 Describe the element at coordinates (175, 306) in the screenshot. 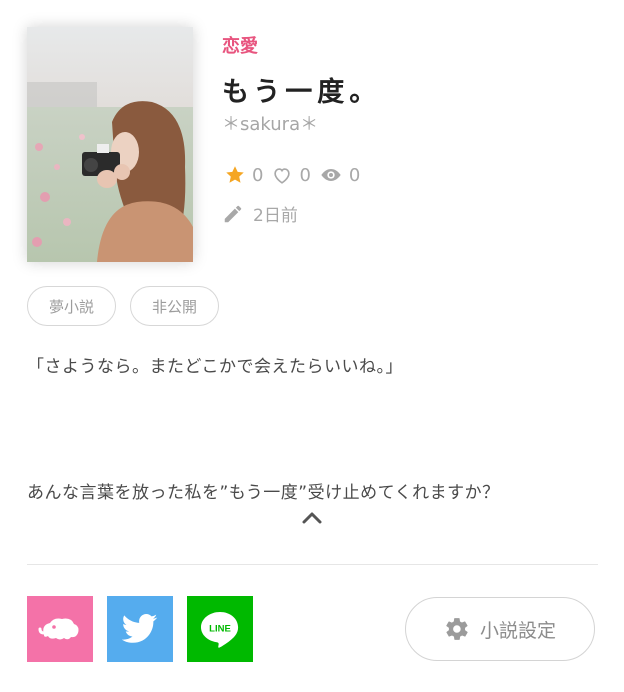

I see `tag-item: 非公開` at that location.